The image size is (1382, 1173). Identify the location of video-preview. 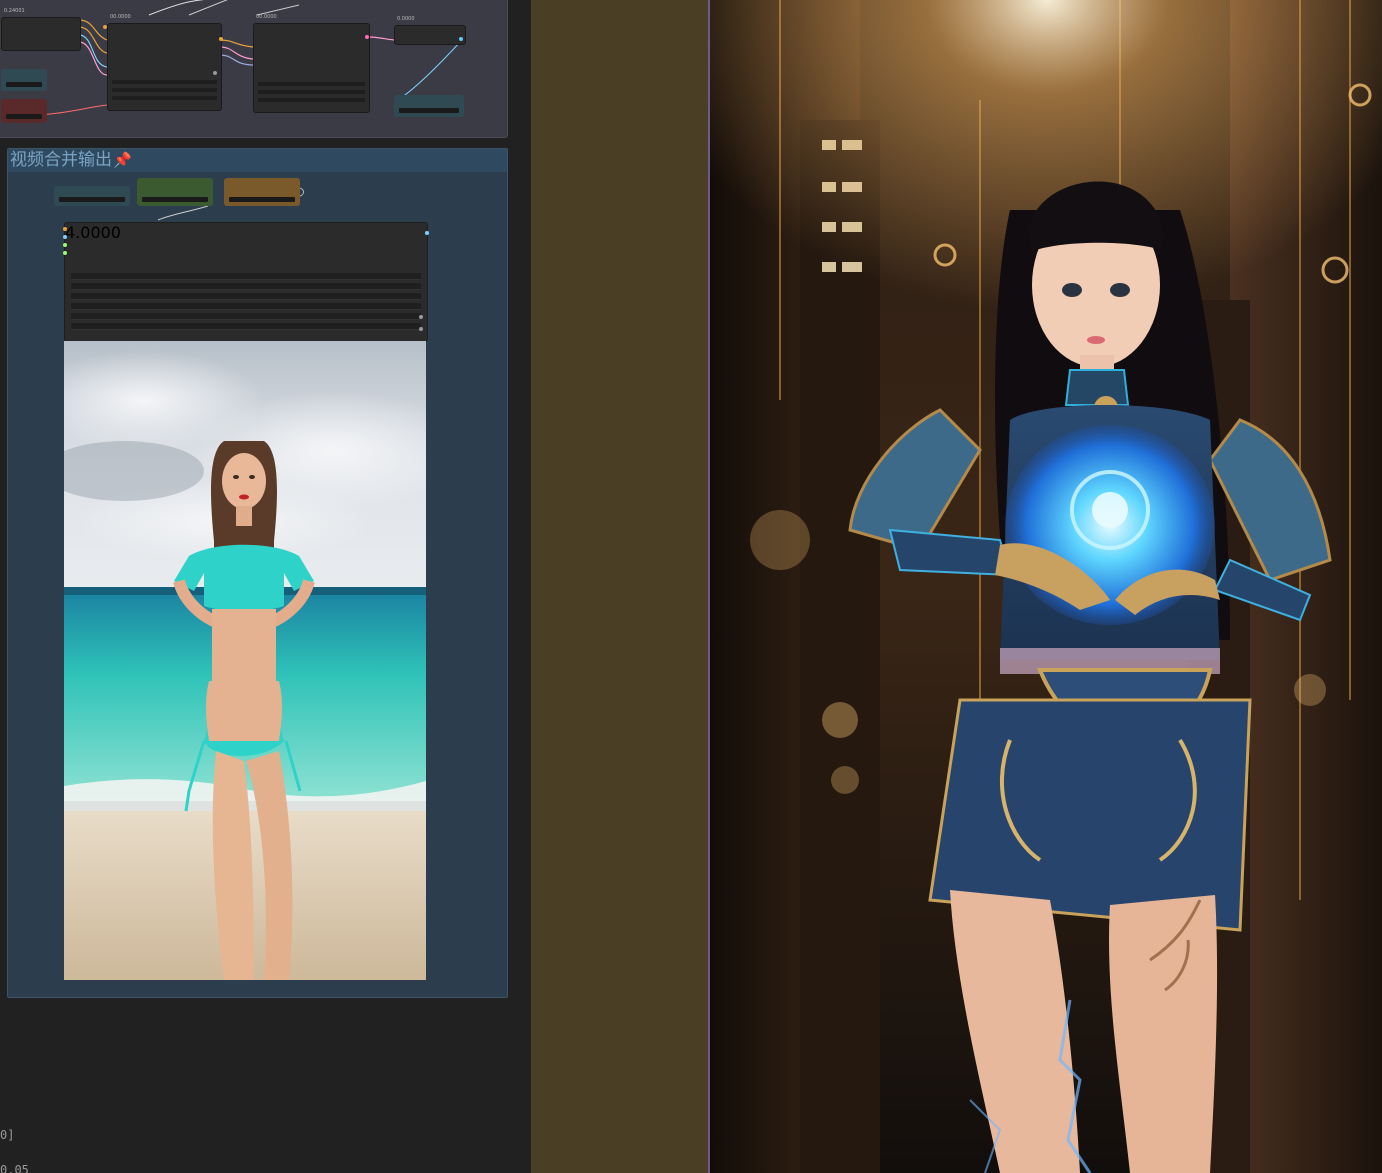
(245, 660).